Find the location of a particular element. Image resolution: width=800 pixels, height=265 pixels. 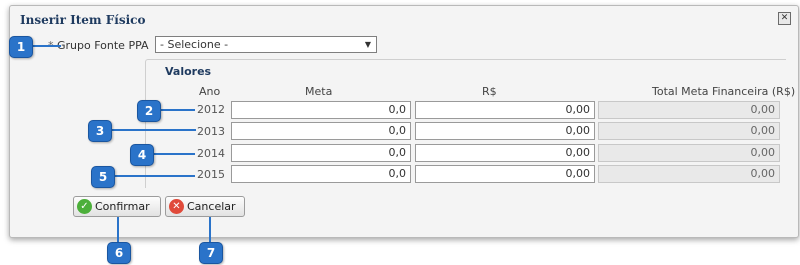

callout-badge-1: 1 is located at coordinates (21, 47).